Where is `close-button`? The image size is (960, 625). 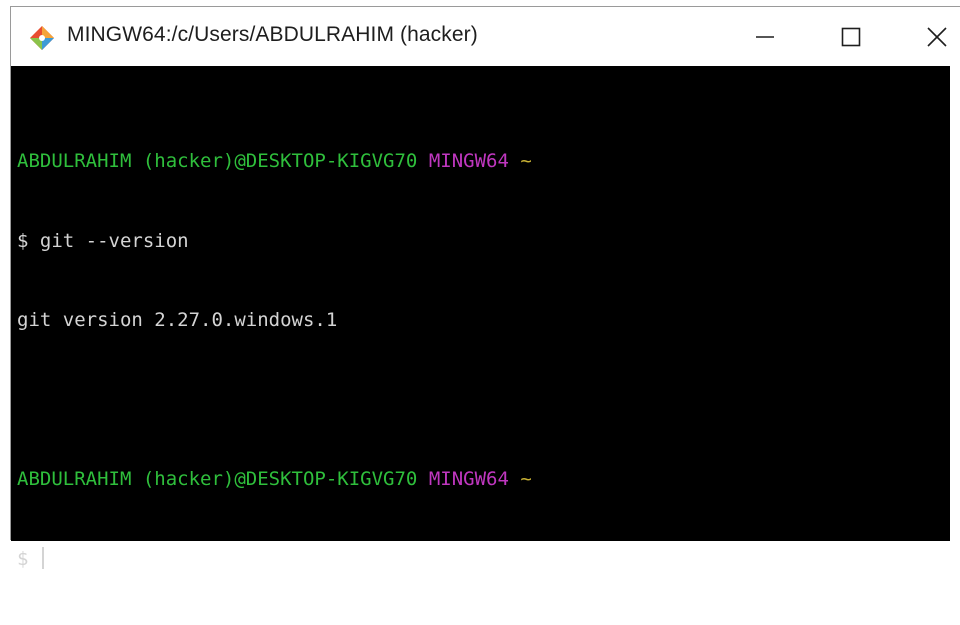 close-button is located at coordinates (928, 36).